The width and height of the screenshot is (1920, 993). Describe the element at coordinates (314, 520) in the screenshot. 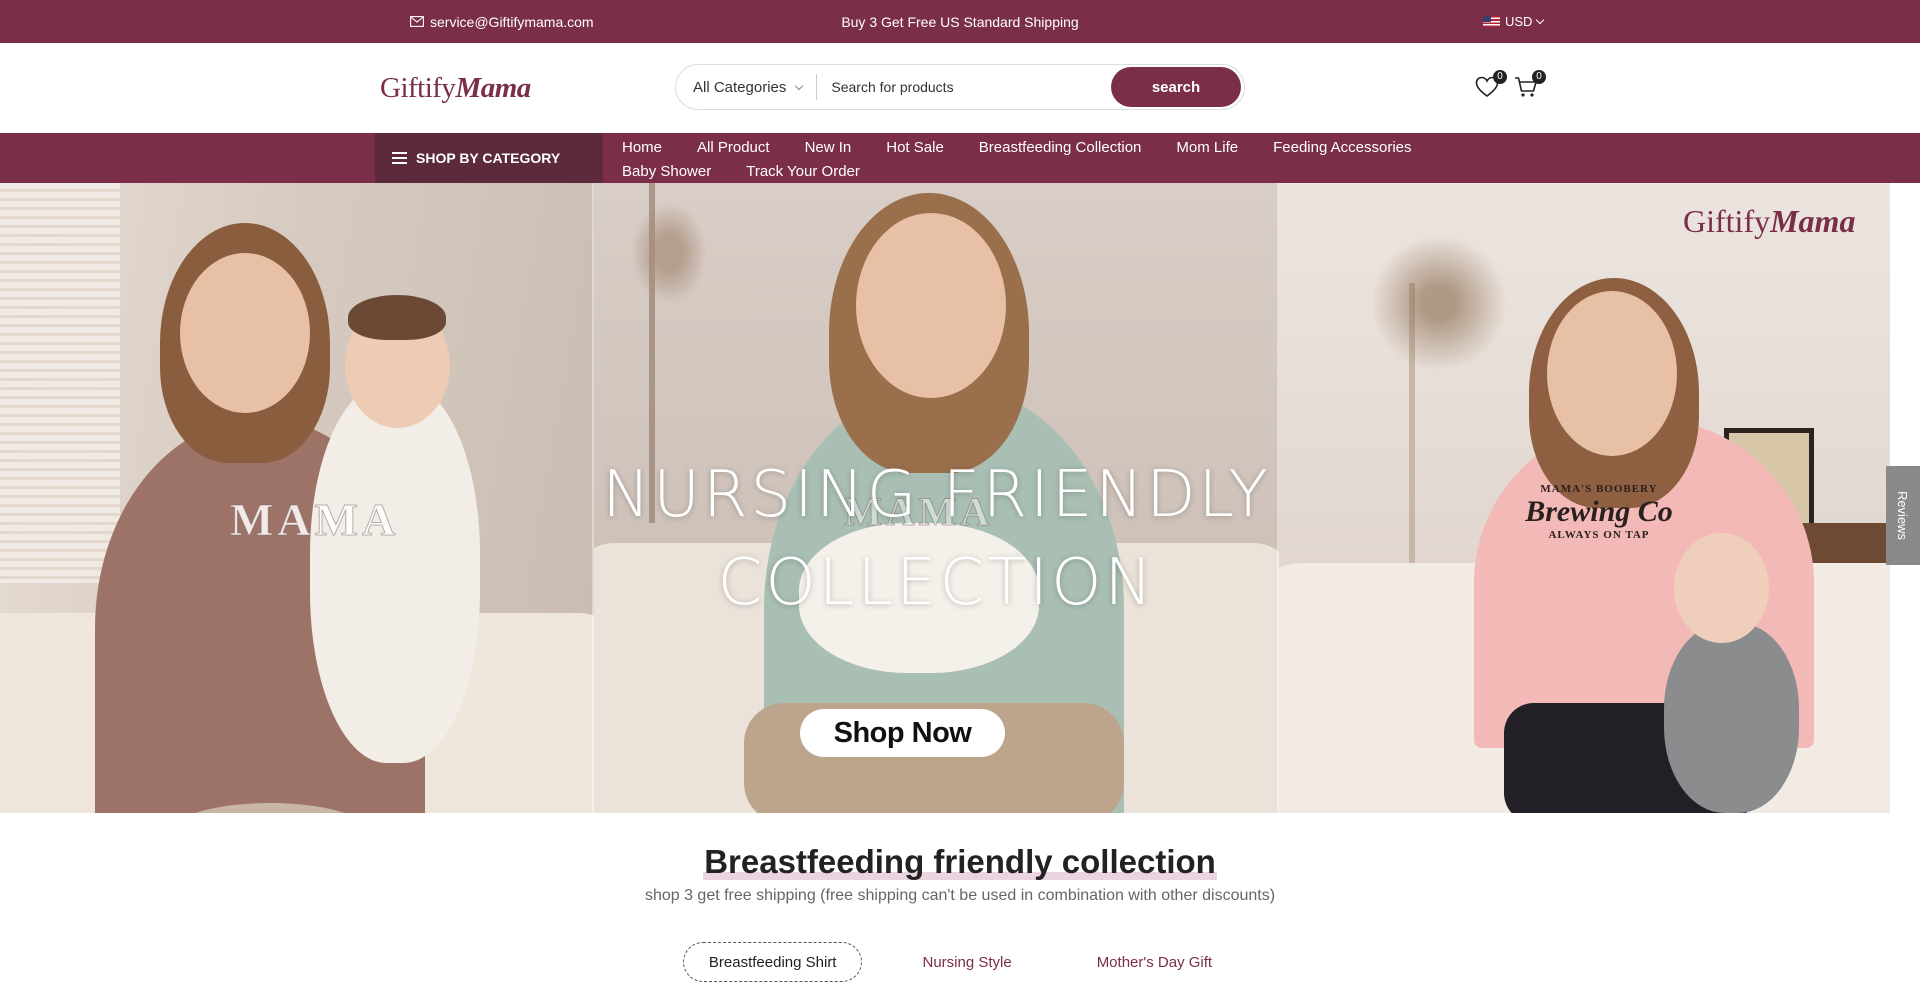

I see `shirt-print-left: MAMA` at that location.